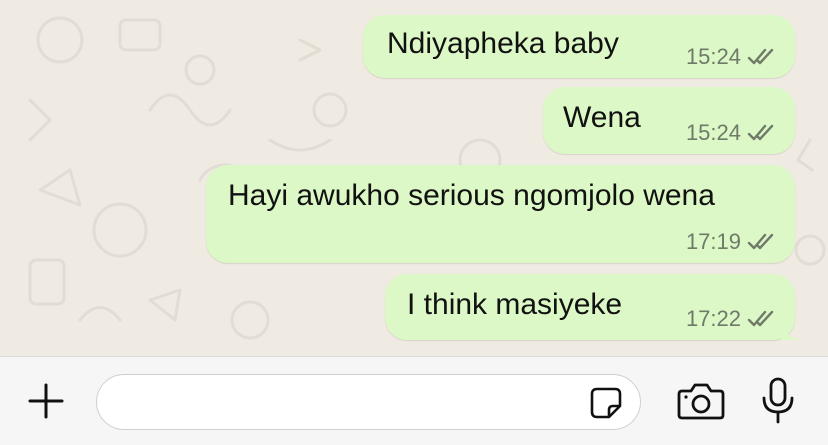 The height and width of the screenshot is (445, 828). Describe the element at coordinates (713, 318) in the screenshot. I see `message-time: 17:22` at that location.